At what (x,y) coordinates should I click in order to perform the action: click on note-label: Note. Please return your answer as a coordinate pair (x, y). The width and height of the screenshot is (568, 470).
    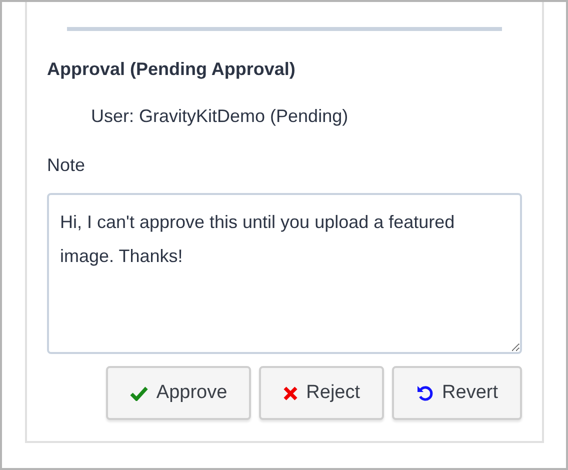
    Looking at the image, I should click on (66, 165).